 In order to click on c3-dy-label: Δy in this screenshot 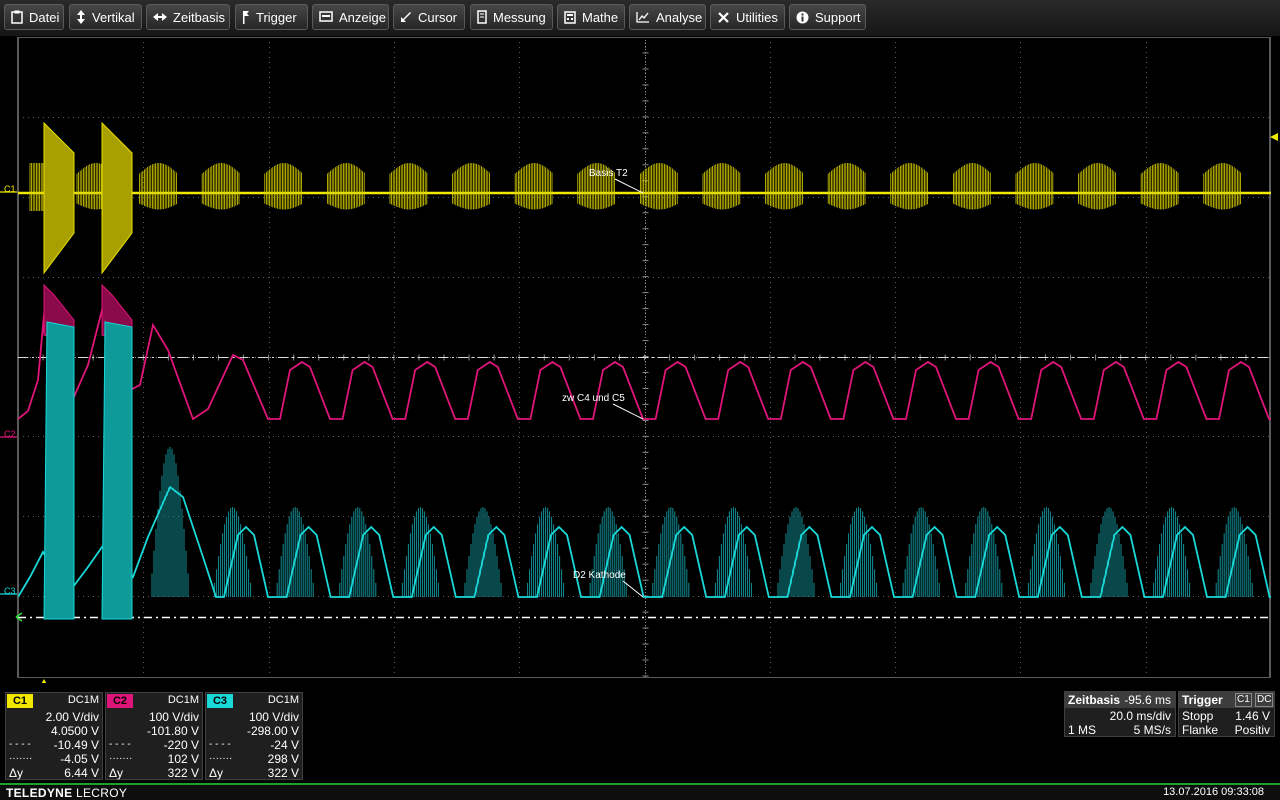, I will do `click(216, 773)`.